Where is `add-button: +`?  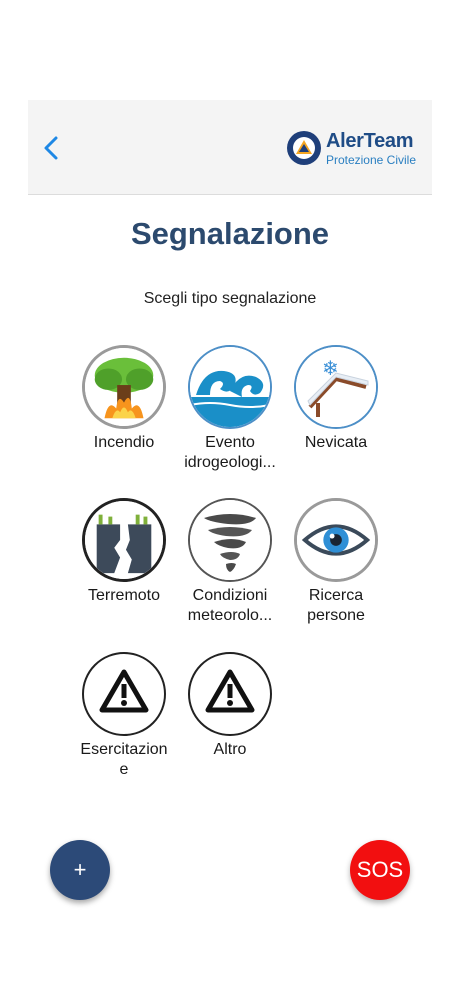
add-button: + is located at coordinates (80, 870).